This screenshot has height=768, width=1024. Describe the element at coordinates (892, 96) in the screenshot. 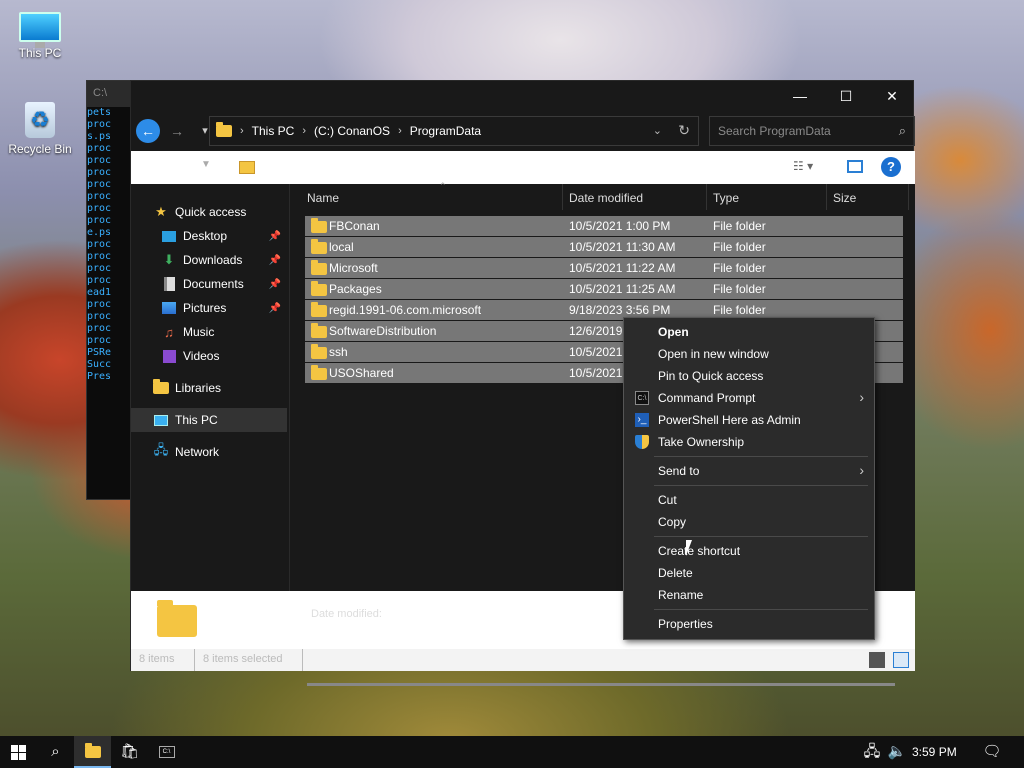

I see `close-button: ✕` at that location.